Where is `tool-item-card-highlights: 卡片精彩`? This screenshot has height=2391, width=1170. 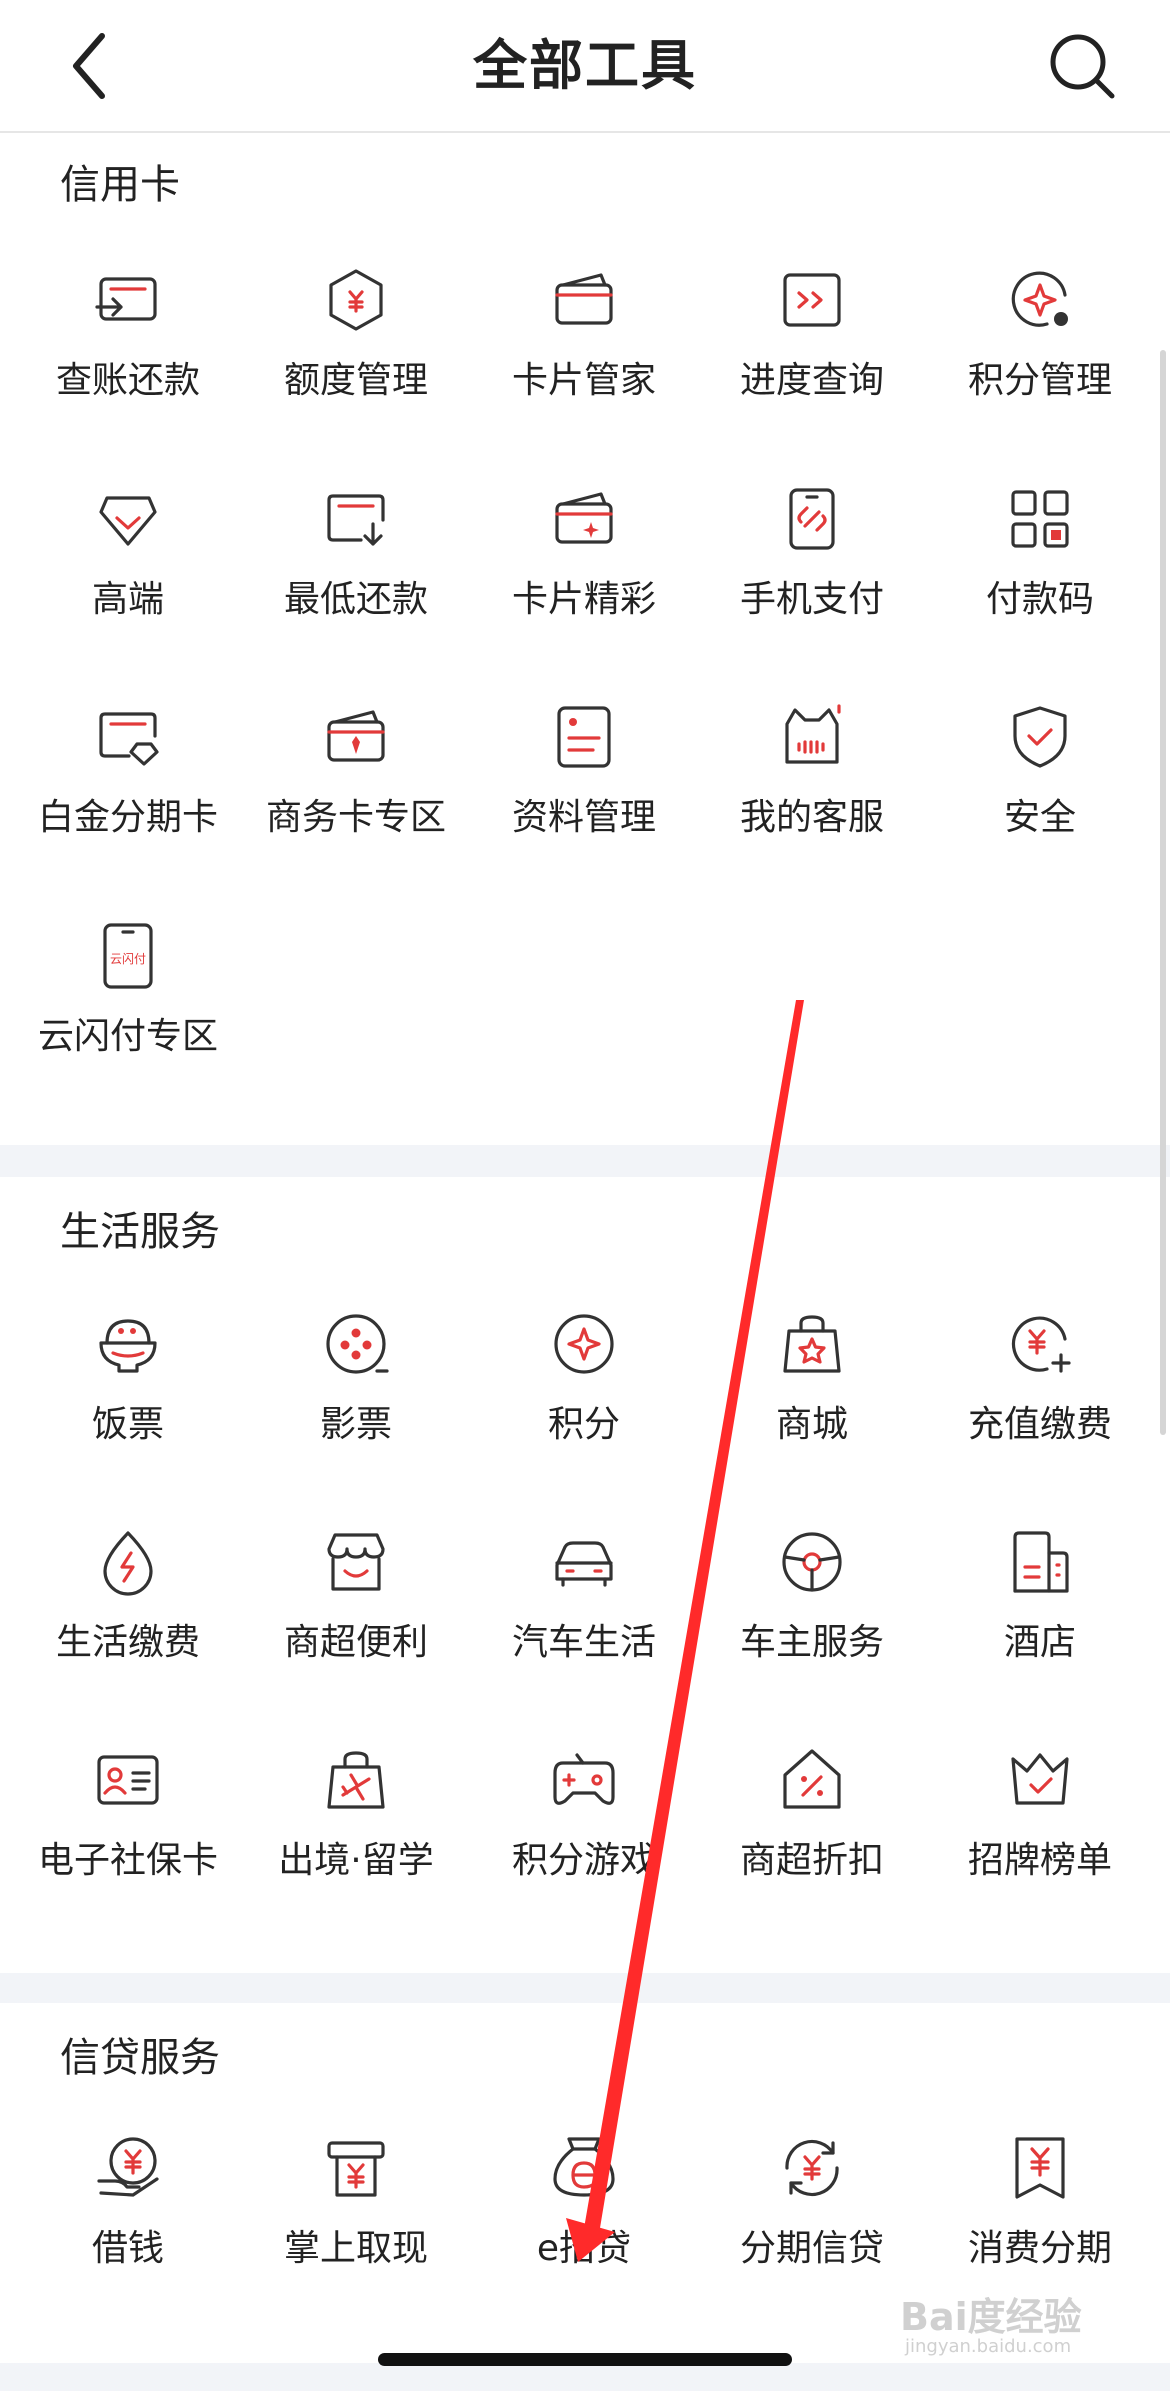
tool-item-card-highlights: 卡片精彩 is located at coordinates (584, 584).